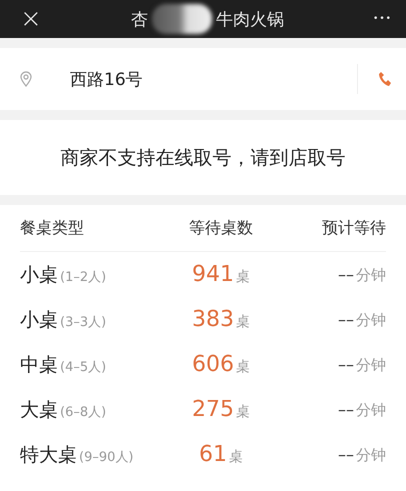  I want to click on table-type: 小桌(3–3人), so click(64, 320).